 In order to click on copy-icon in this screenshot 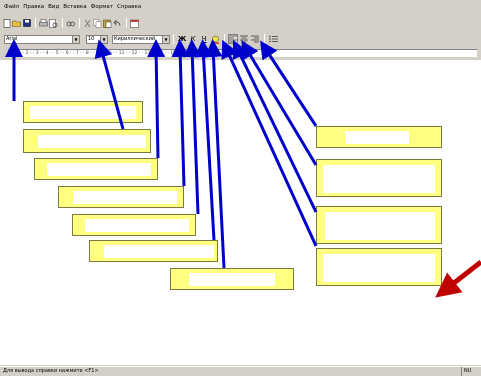, I will do `click(97, 23)`.